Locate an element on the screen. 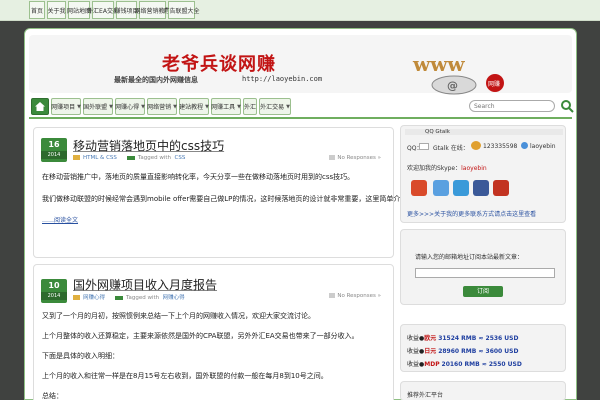  post-title: 国外网赚项目收入月度报告 is located at coordinates (145, 284).